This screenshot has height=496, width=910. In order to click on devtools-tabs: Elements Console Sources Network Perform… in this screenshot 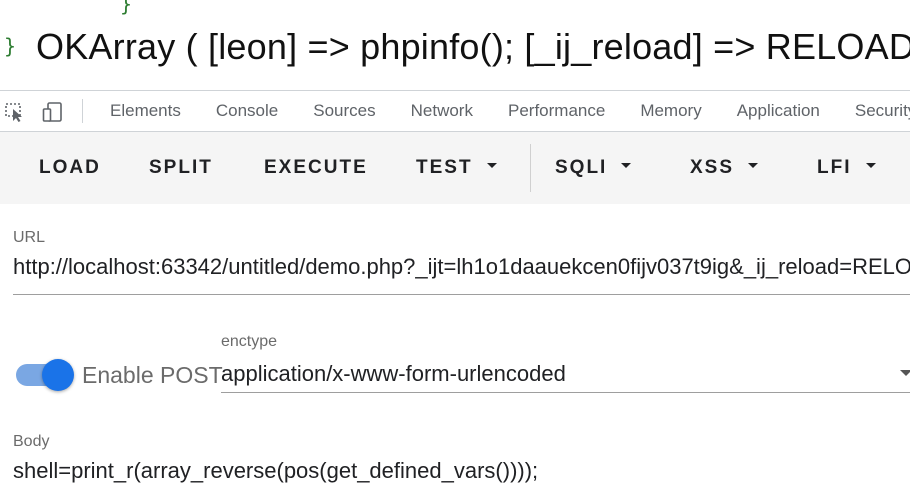, I will do `click(510, 111)`.